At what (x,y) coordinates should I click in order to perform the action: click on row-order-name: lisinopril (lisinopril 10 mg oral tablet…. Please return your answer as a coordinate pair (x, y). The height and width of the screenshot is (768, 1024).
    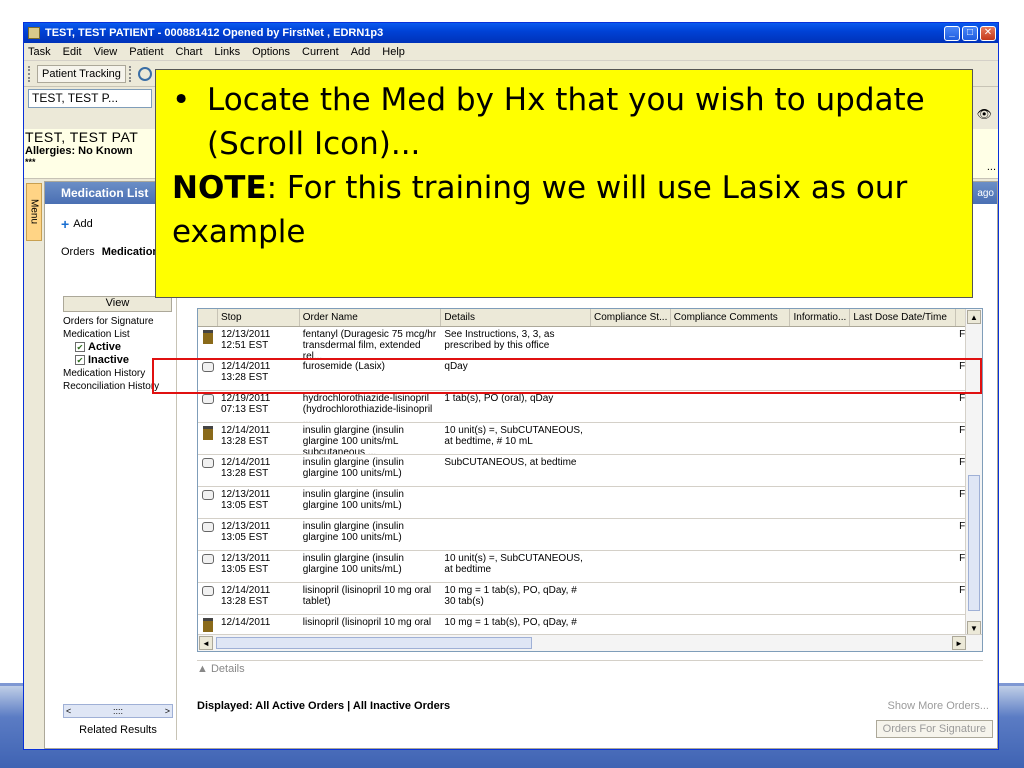
    Looking at the image, I should click on (367, 596).